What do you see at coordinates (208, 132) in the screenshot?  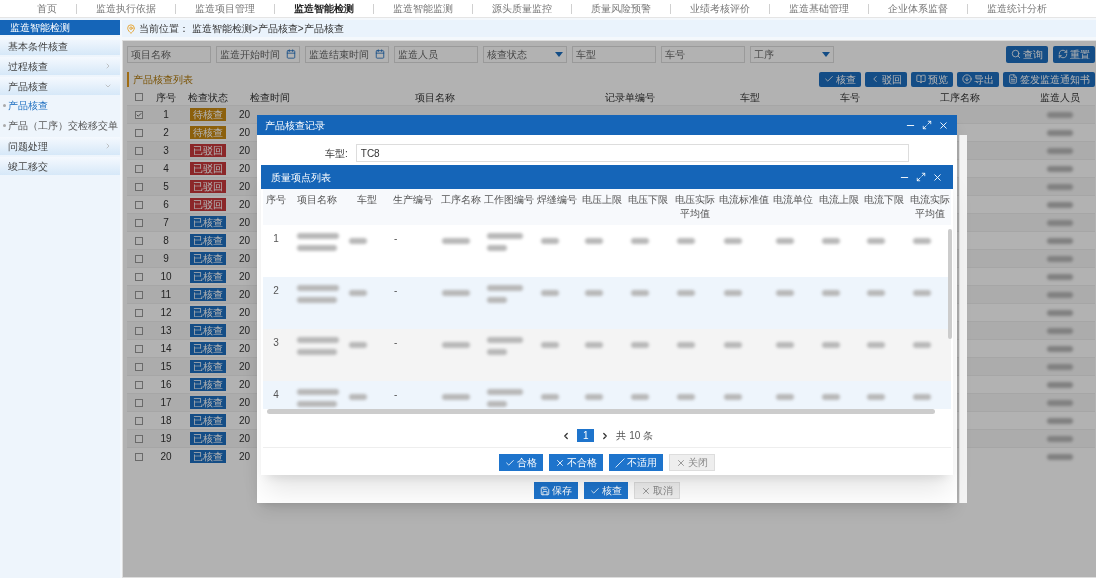 I see `status-badge: 待核查` at bounding box center [208, 132].